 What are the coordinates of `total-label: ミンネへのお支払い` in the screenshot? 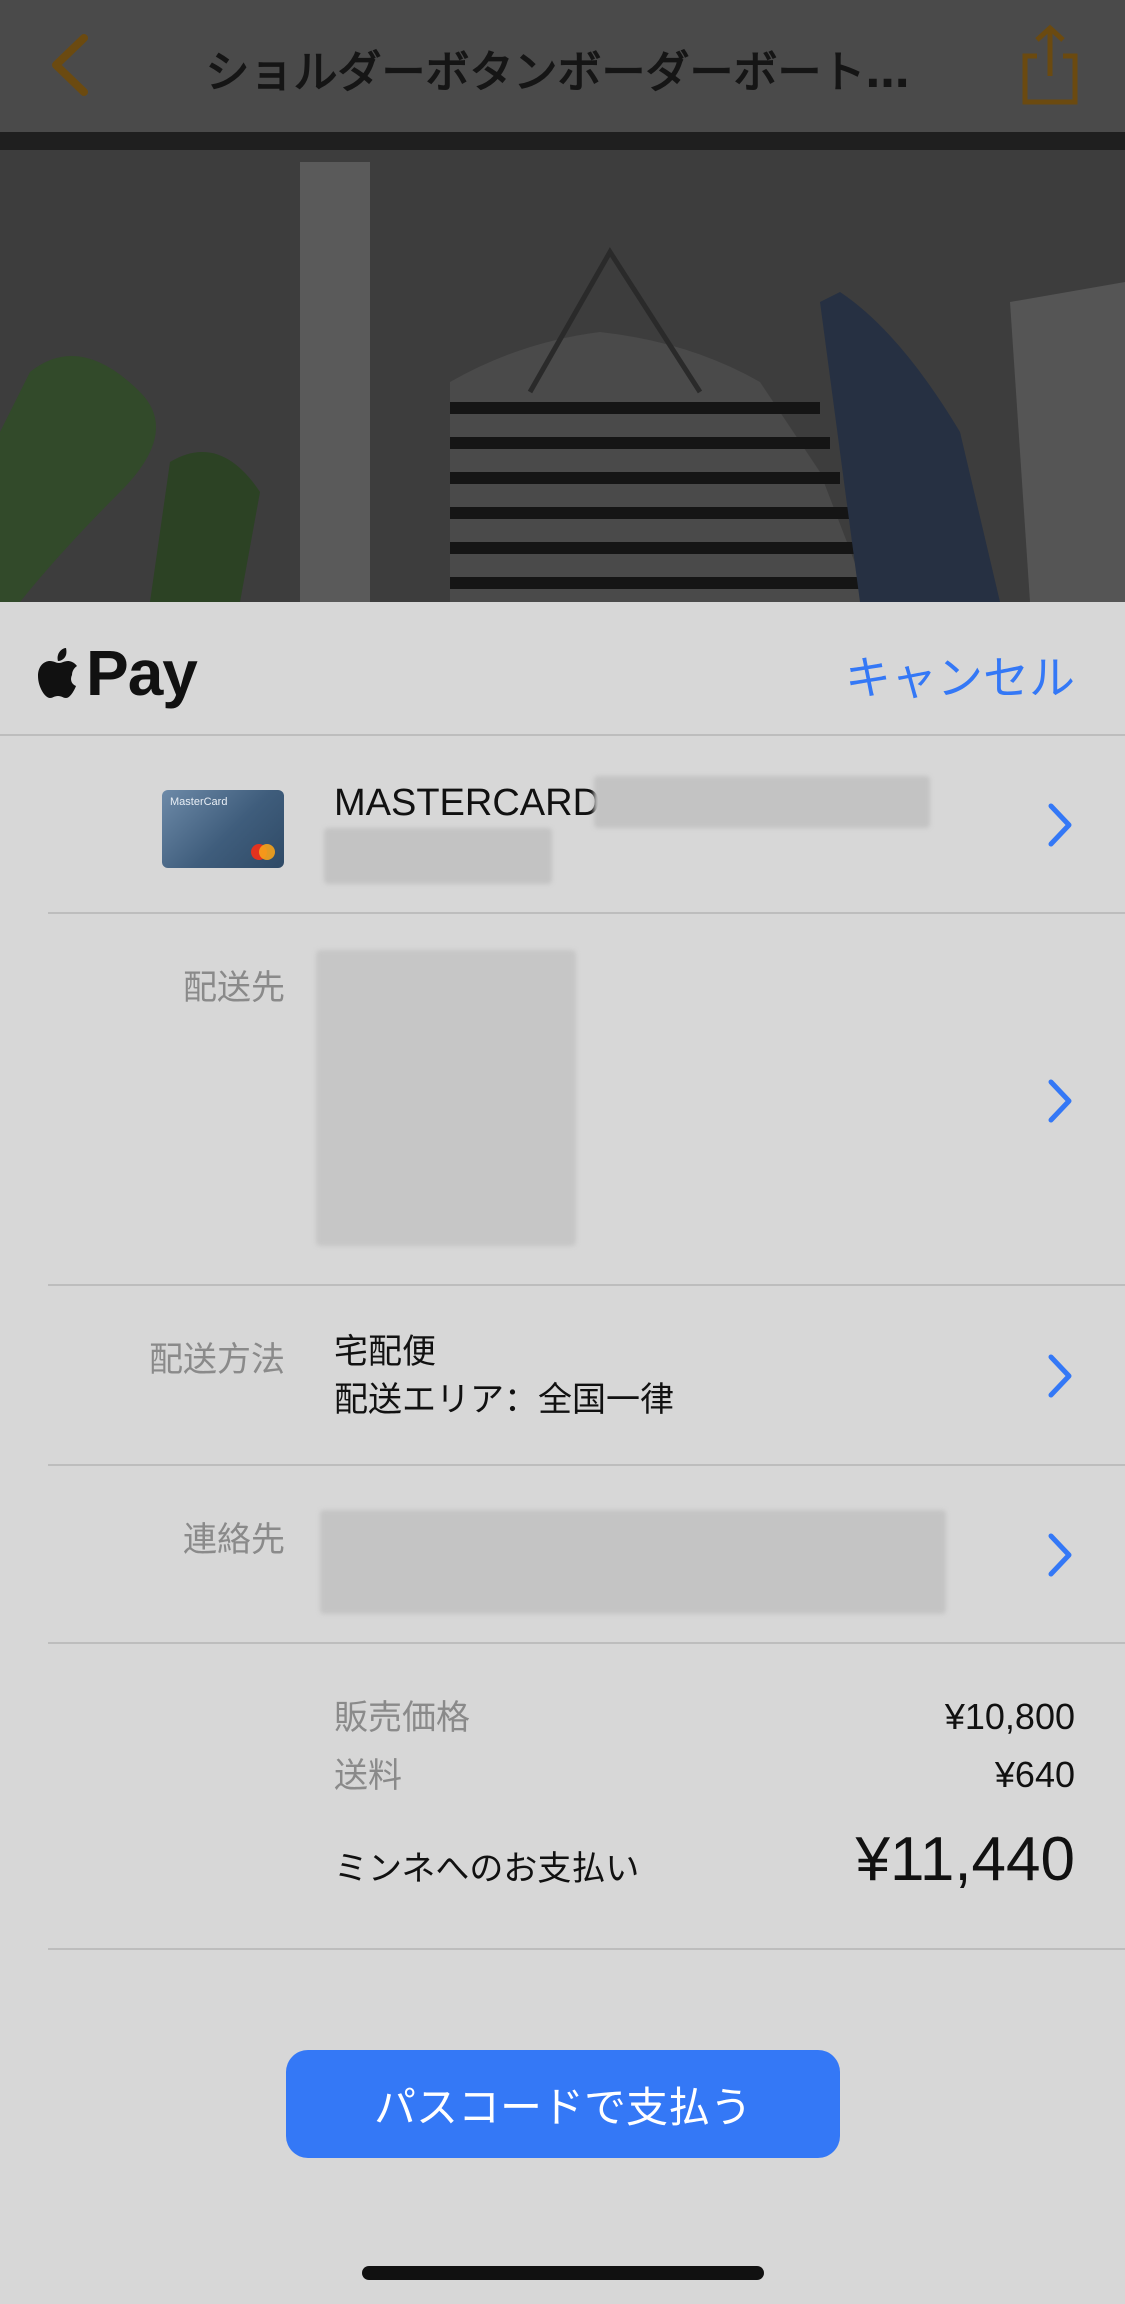 It's located at (487, 1869).